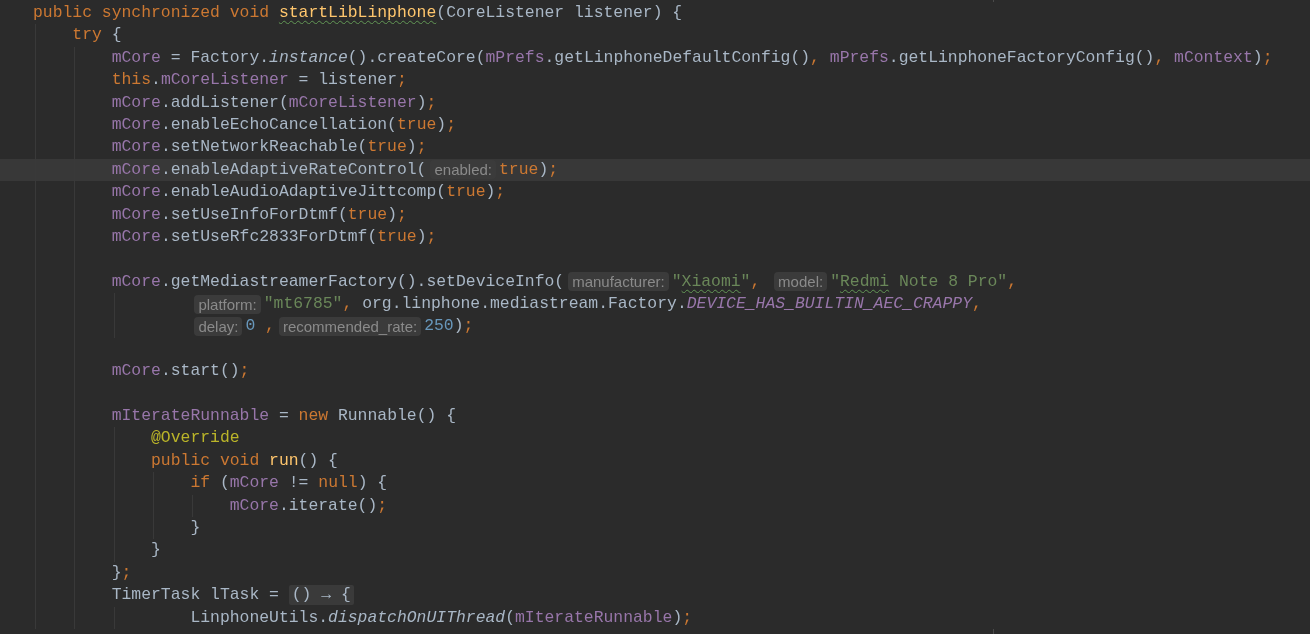 The image size is (1310, 634). I want to click on code-text: mCore.getMediastreamerFactory().setDeviceInfo(, so click(338, 281).